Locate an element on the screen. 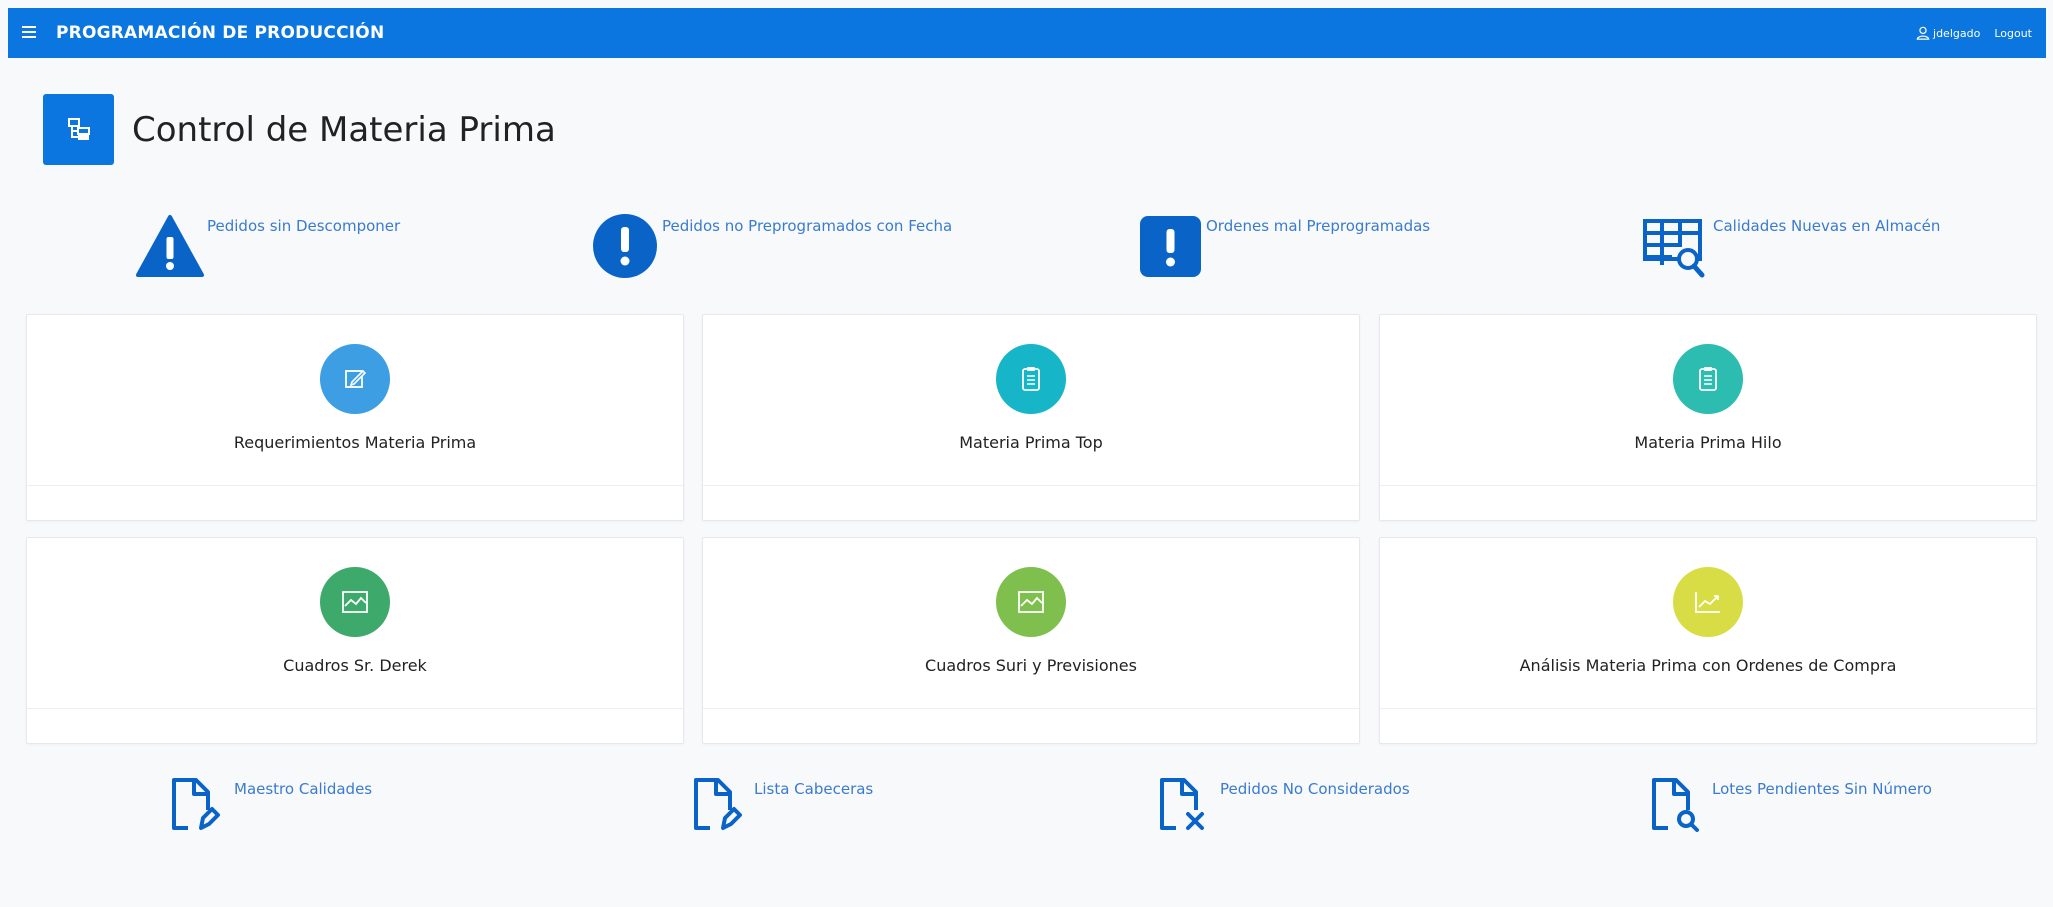 Image resolution: width=2053 pixels, height=907 pixels. link-label: Lista Cabeceras is located at coordinates (814, 789).